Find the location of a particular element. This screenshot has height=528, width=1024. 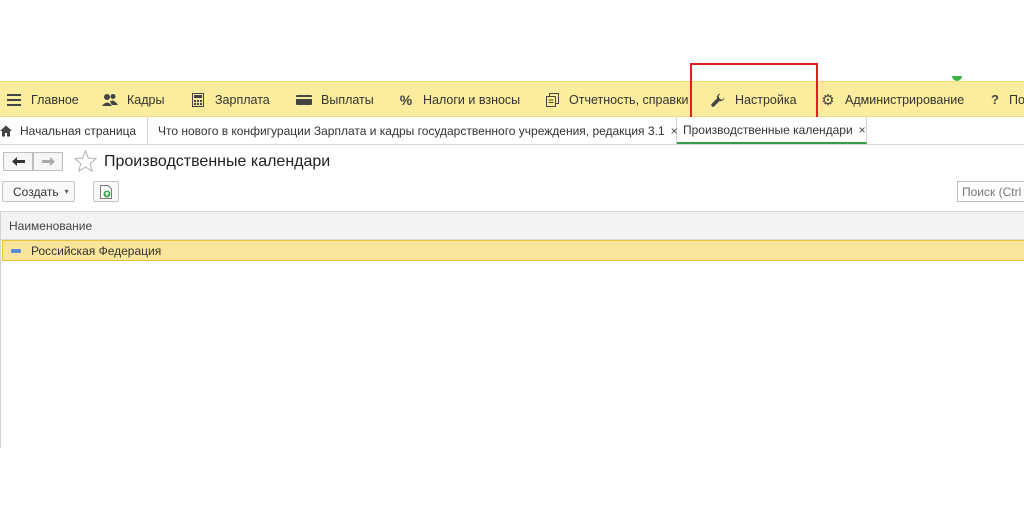

section-label: Кадры is located at coordinates (146, 99).